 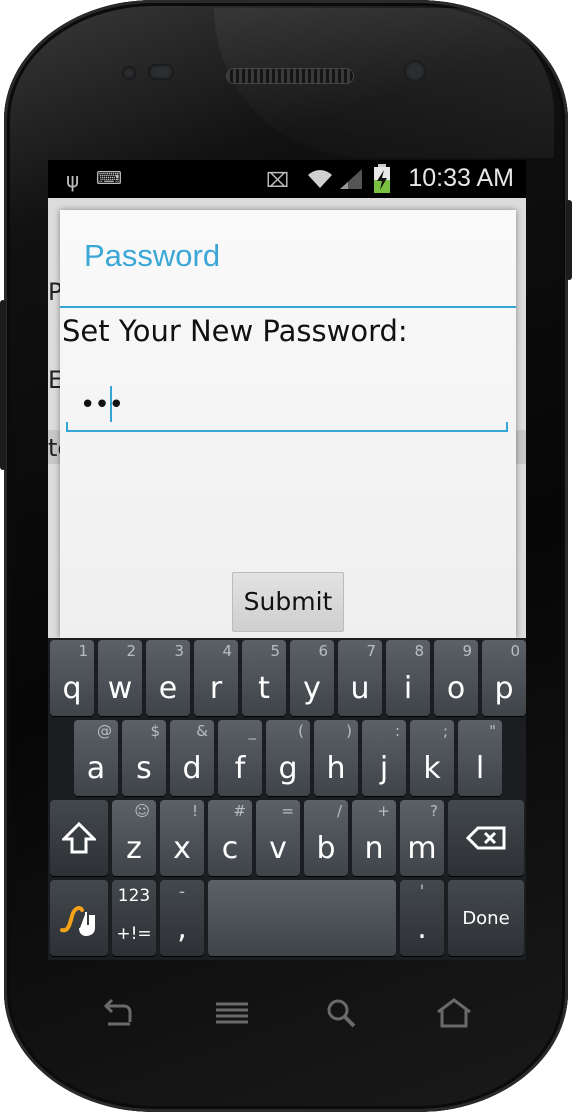 I want to click on key-hint: $, so click(x=155, y=731).